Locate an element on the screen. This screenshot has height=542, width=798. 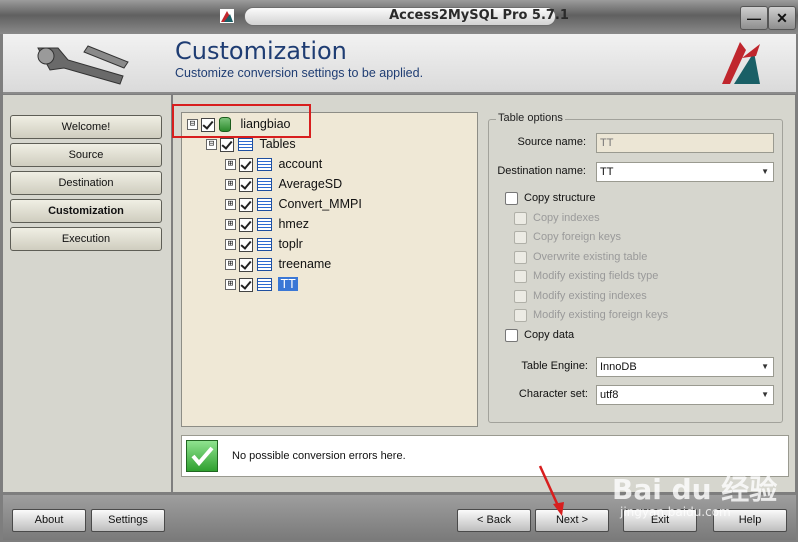
tree-table-label: account is located at coordinates (300, 164).